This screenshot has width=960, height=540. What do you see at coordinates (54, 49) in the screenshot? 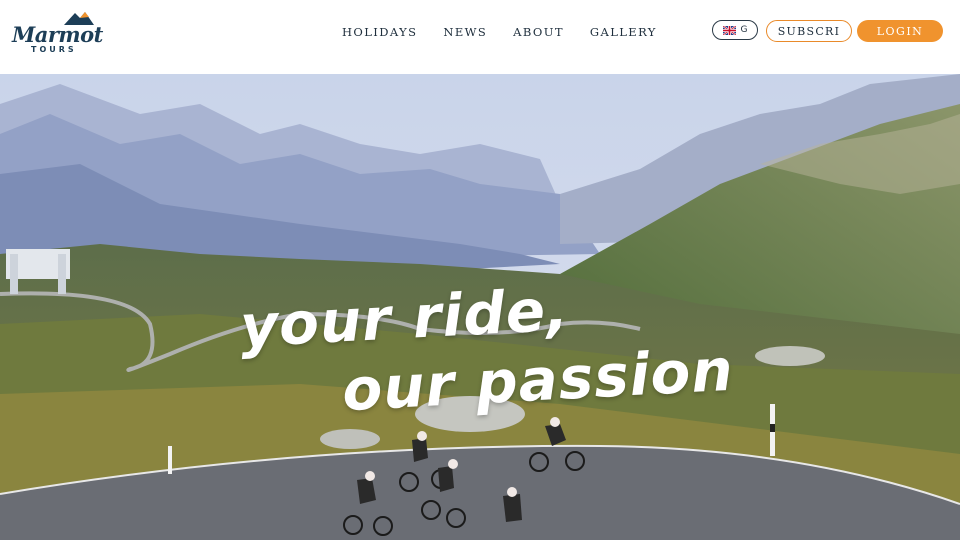
I see `logo-subtitle: TOURS` at bounding box center [54, 49].